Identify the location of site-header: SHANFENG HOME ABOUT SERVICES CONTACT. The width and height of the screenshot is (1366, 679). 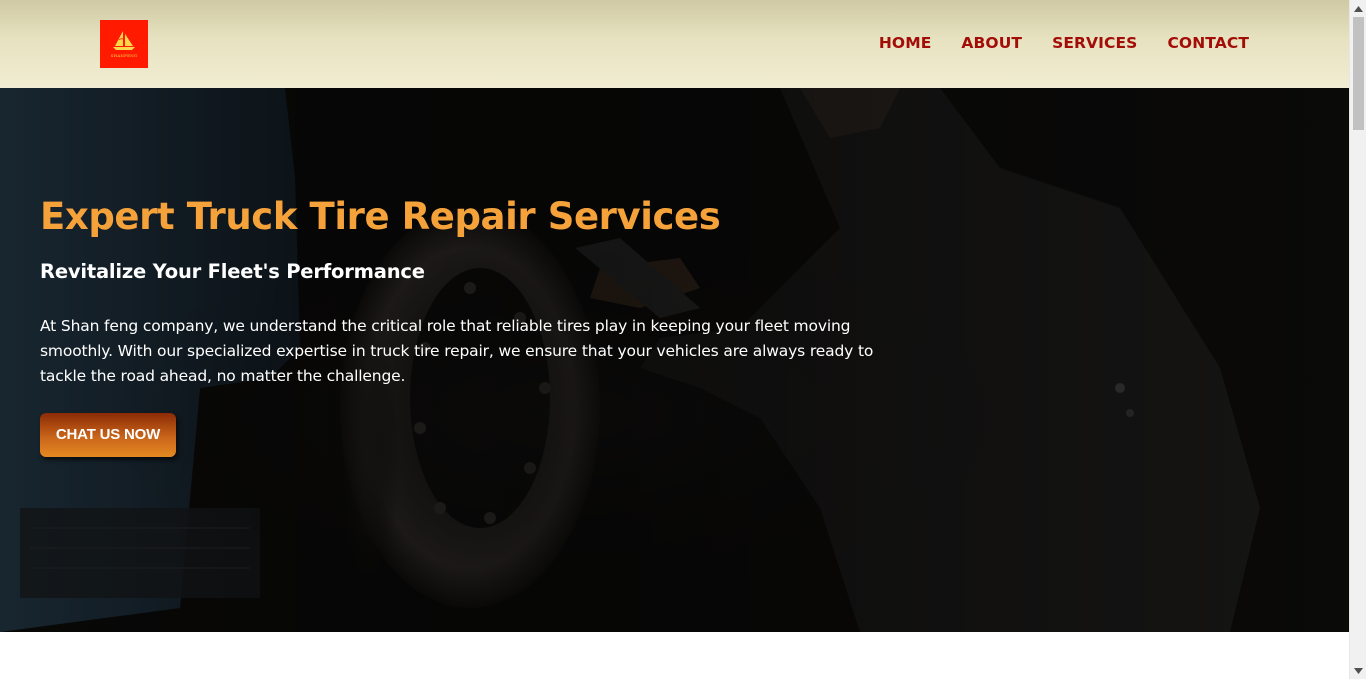
(674, 44).